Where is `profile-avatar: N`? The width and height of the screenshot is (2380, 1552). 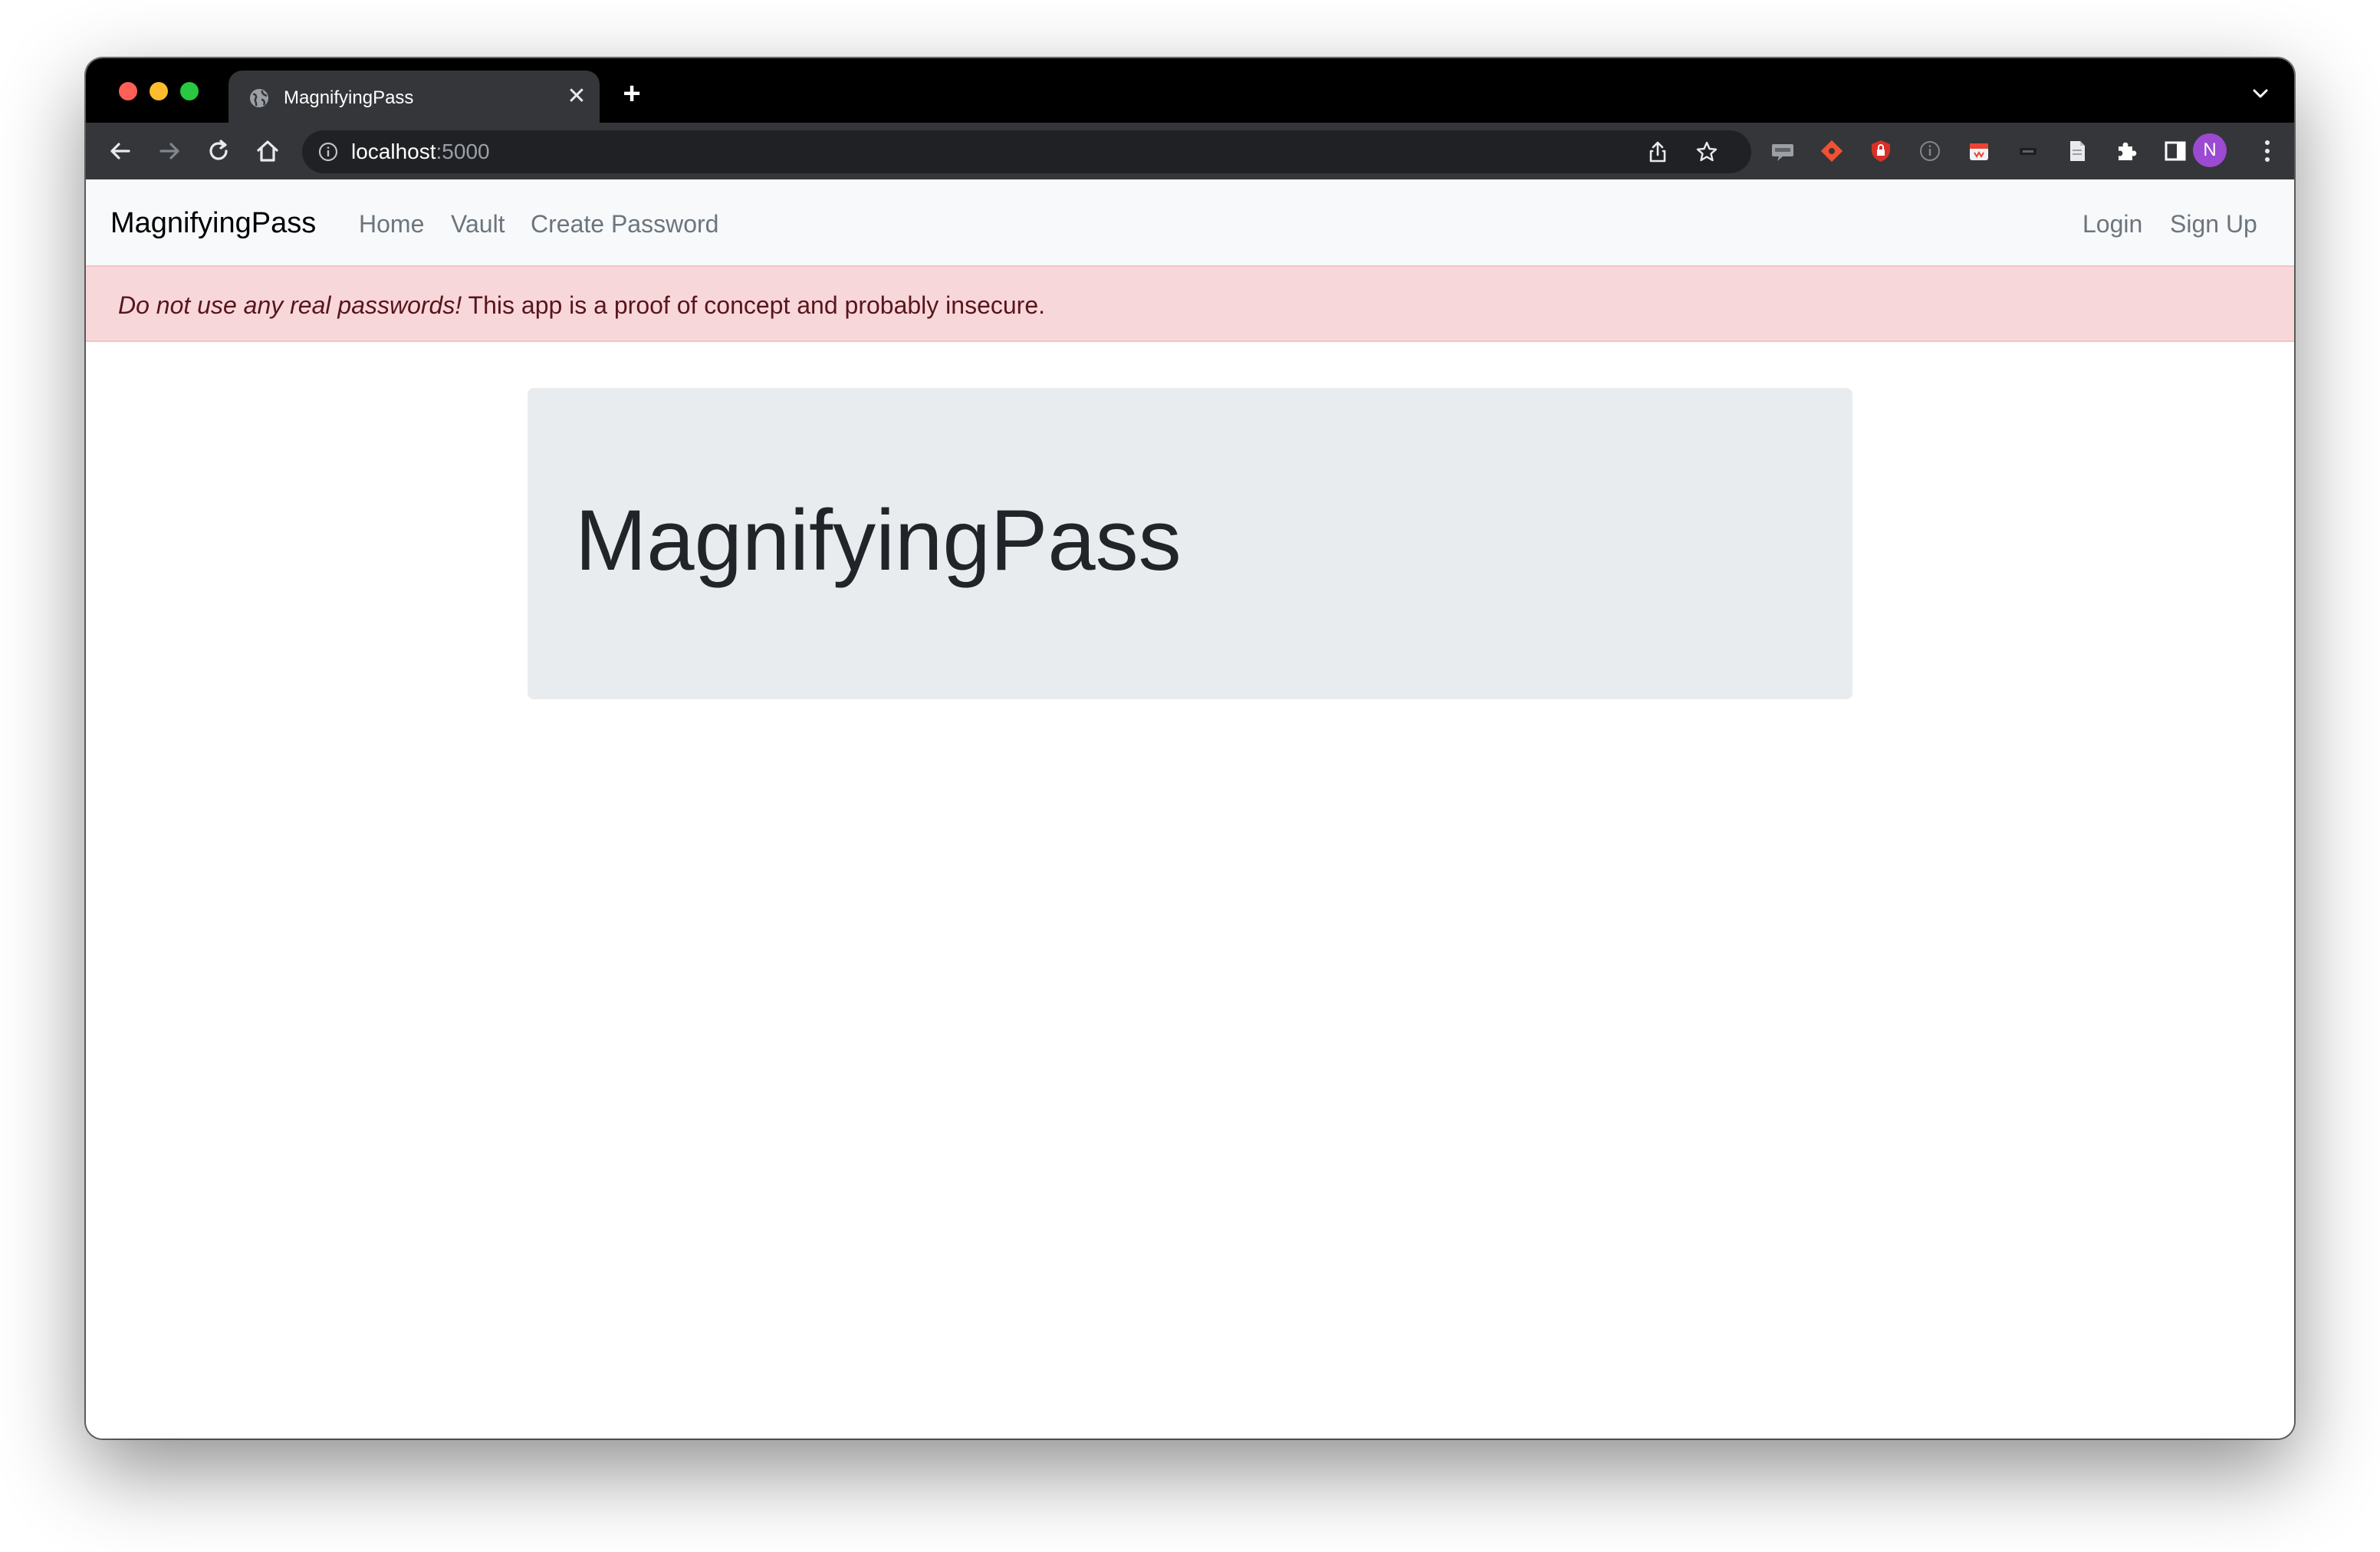
profile-avatar: N is located at coordinates (2210, 150).